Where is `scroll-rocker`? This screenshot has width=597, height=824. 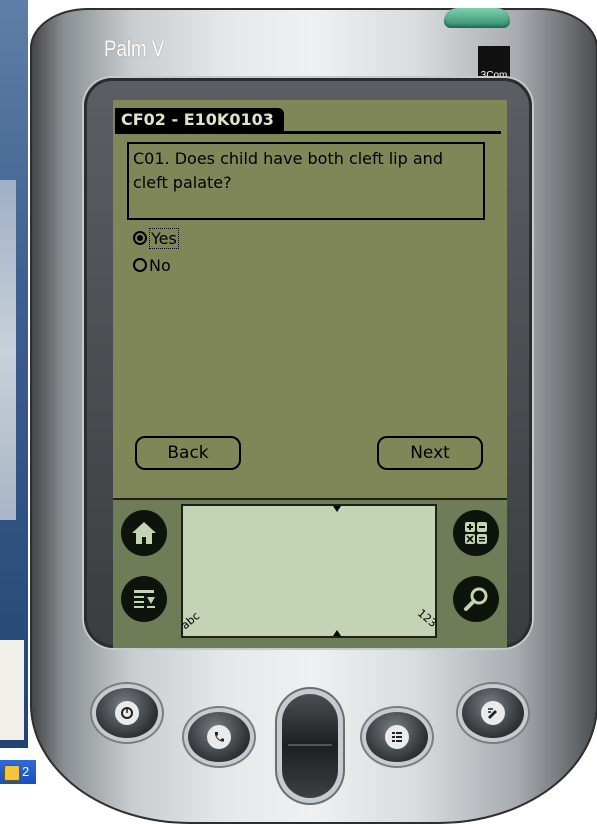 scroll-rocker is located at coordinates (310, 746).